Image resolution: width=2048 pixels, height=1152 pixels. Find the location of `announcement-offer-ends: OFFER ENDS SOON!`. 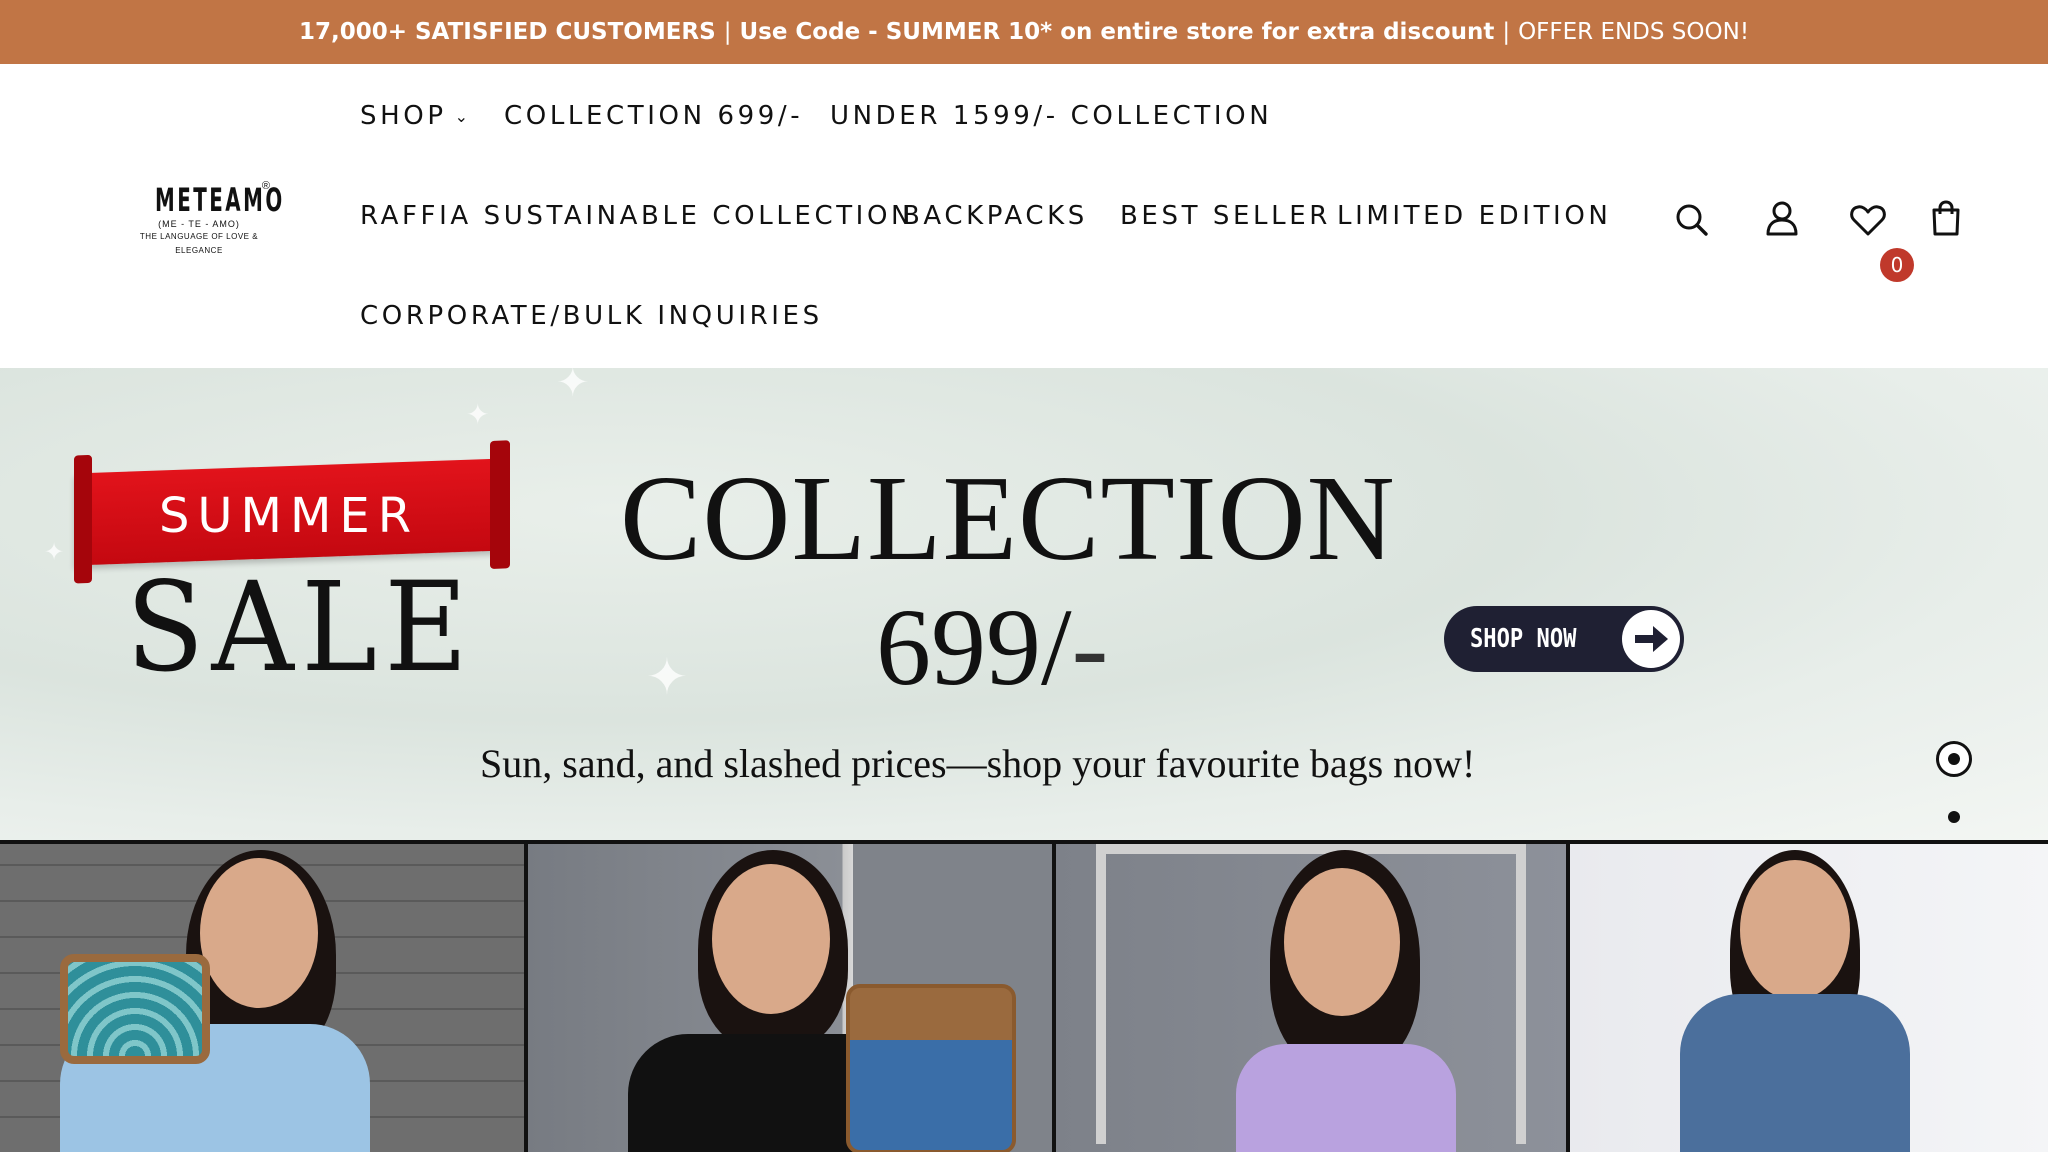

announcement-offer-ends: OFFER ENDS SOON! is located at coordinates (1634, 32).